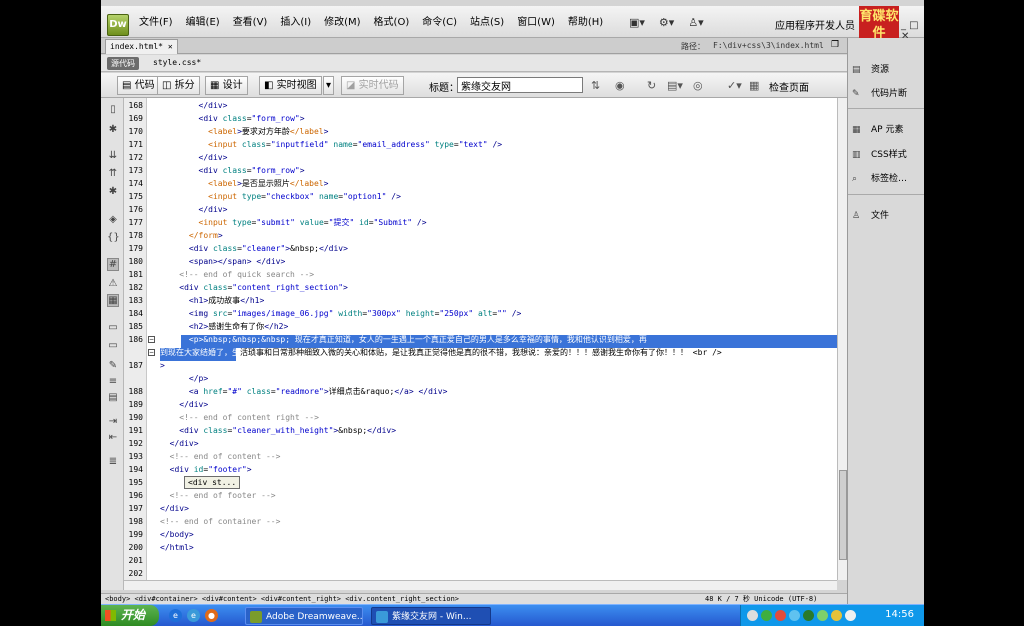 This screenshot has height=626, width=1024. What do you see at coordinates (250, 23) in the screenshot?
I see `menu-view: 查看(V)` at bounding box center [250, 23].